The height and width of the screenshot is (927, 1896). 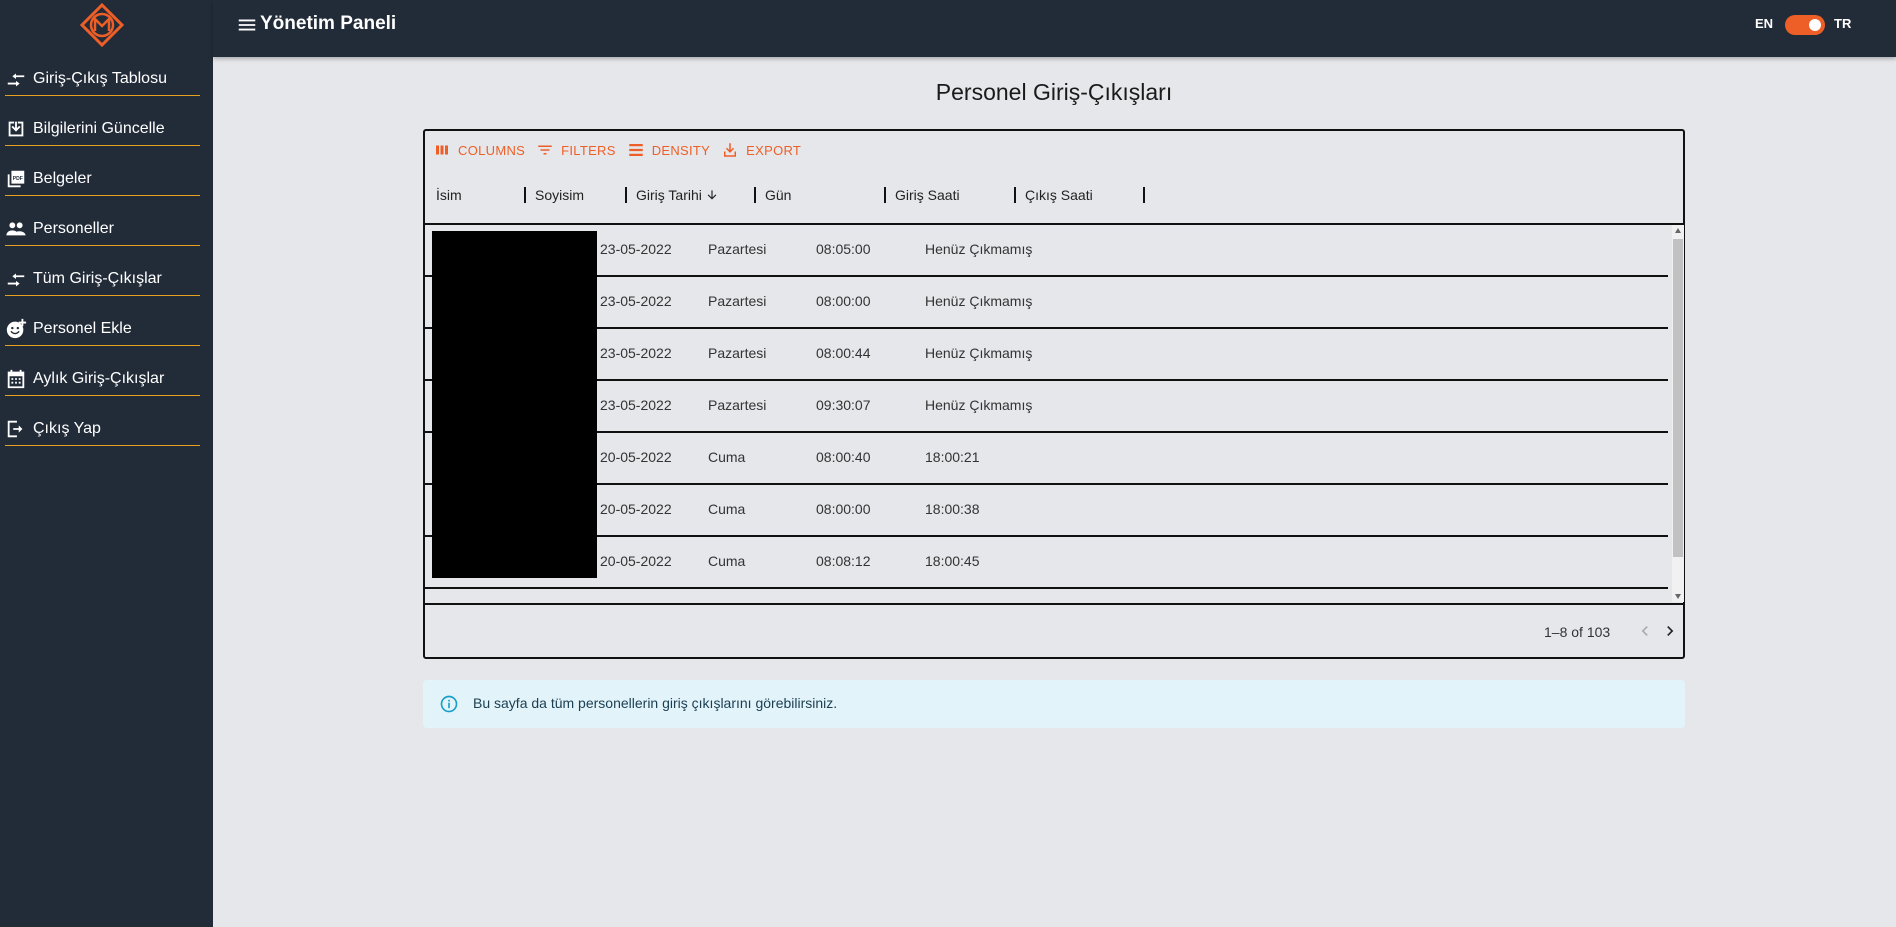 I want to click on pagination-info: 1–8 of 103, so click(x=1577, y=632).